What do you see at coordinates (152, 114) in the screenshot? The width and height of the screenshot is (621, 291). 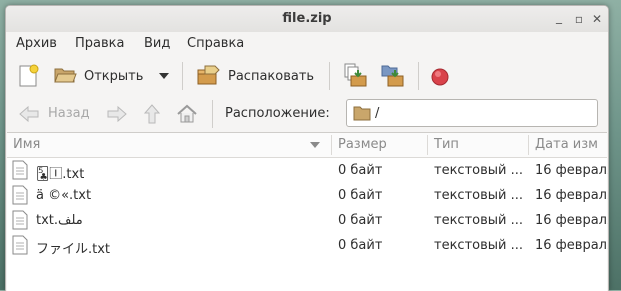 I see `up-arrow-icon` at bounding box center [152, 114].